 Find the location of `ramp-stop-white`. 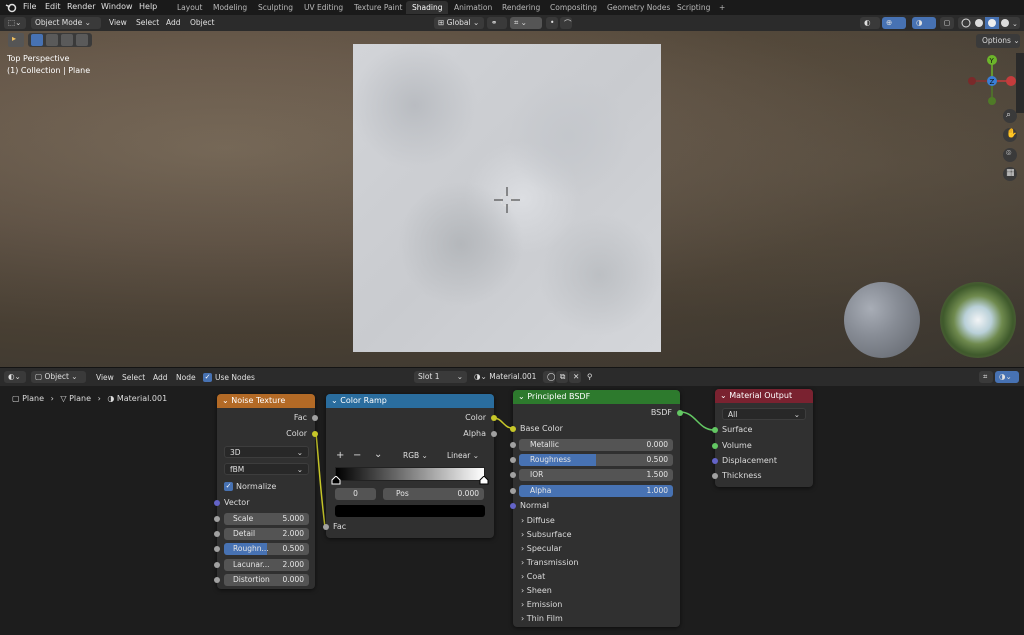

ramp-stop-white is located at coordinates (484, 480).